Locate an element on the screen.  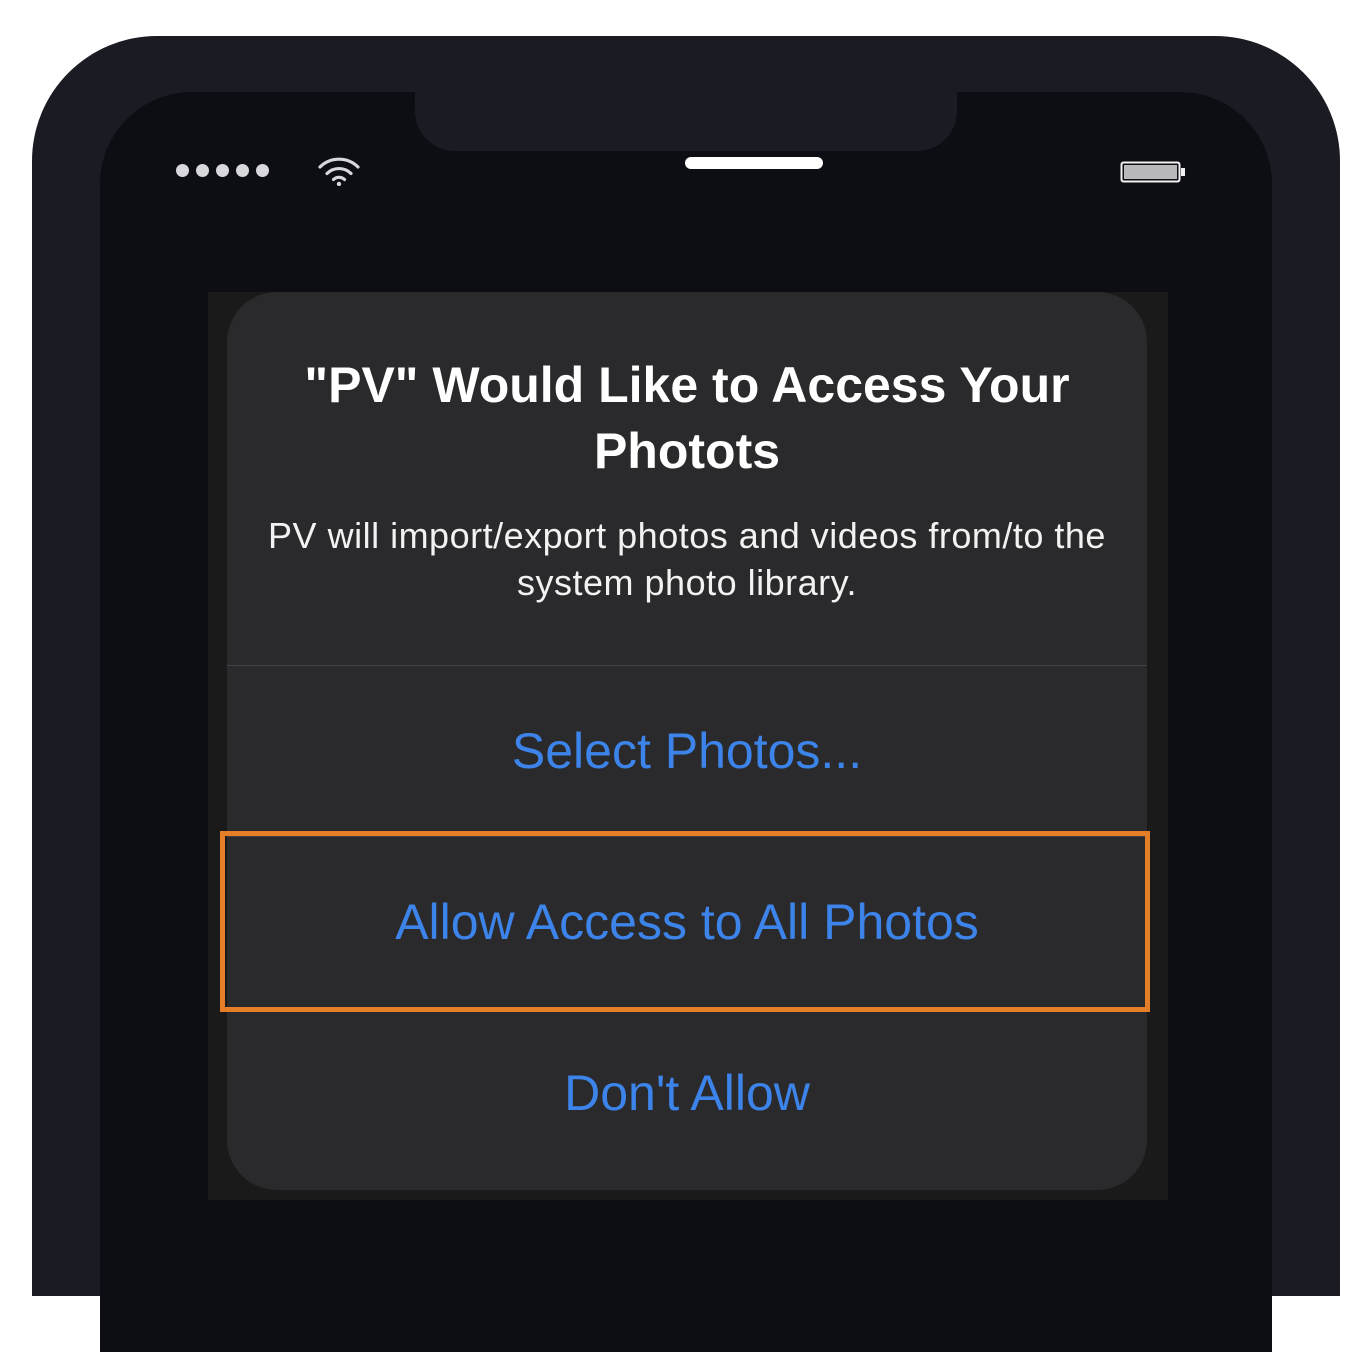
allow-all-photos-button: Allow Access to All Photos is located at coordinates (687, 922).